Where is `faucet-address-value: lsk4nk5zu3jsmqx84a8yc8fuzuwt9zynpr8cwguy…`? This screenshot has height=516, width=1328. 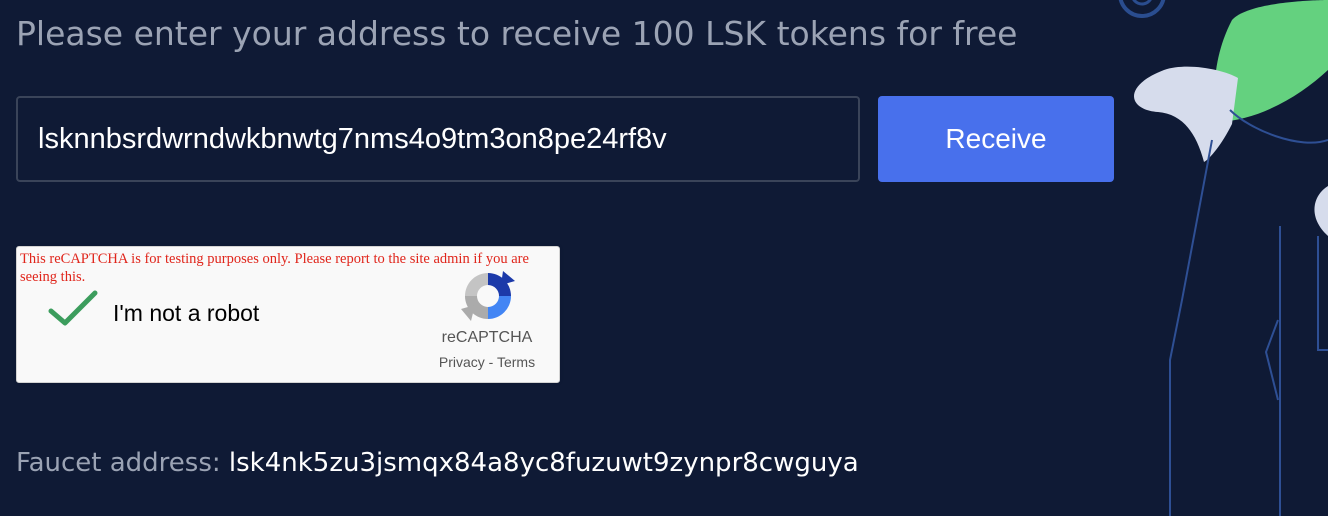 faucet-address-value: lsk4nk5zu3jsmqx84a8yc8fuzuwt9zynpr8cwguy… is located at coordinates (543, 463).